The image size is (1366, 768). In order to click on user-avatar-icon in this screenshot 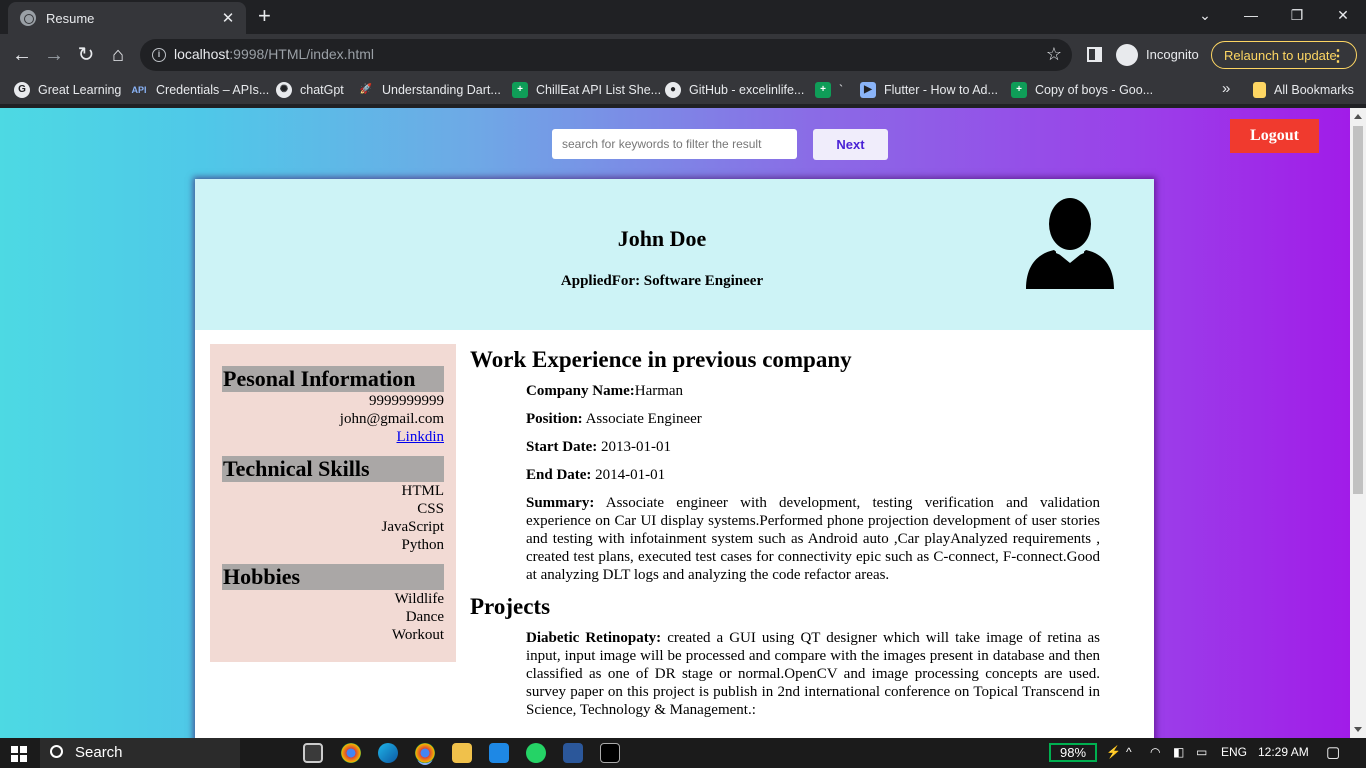, I will do `click(1070, 243)`.